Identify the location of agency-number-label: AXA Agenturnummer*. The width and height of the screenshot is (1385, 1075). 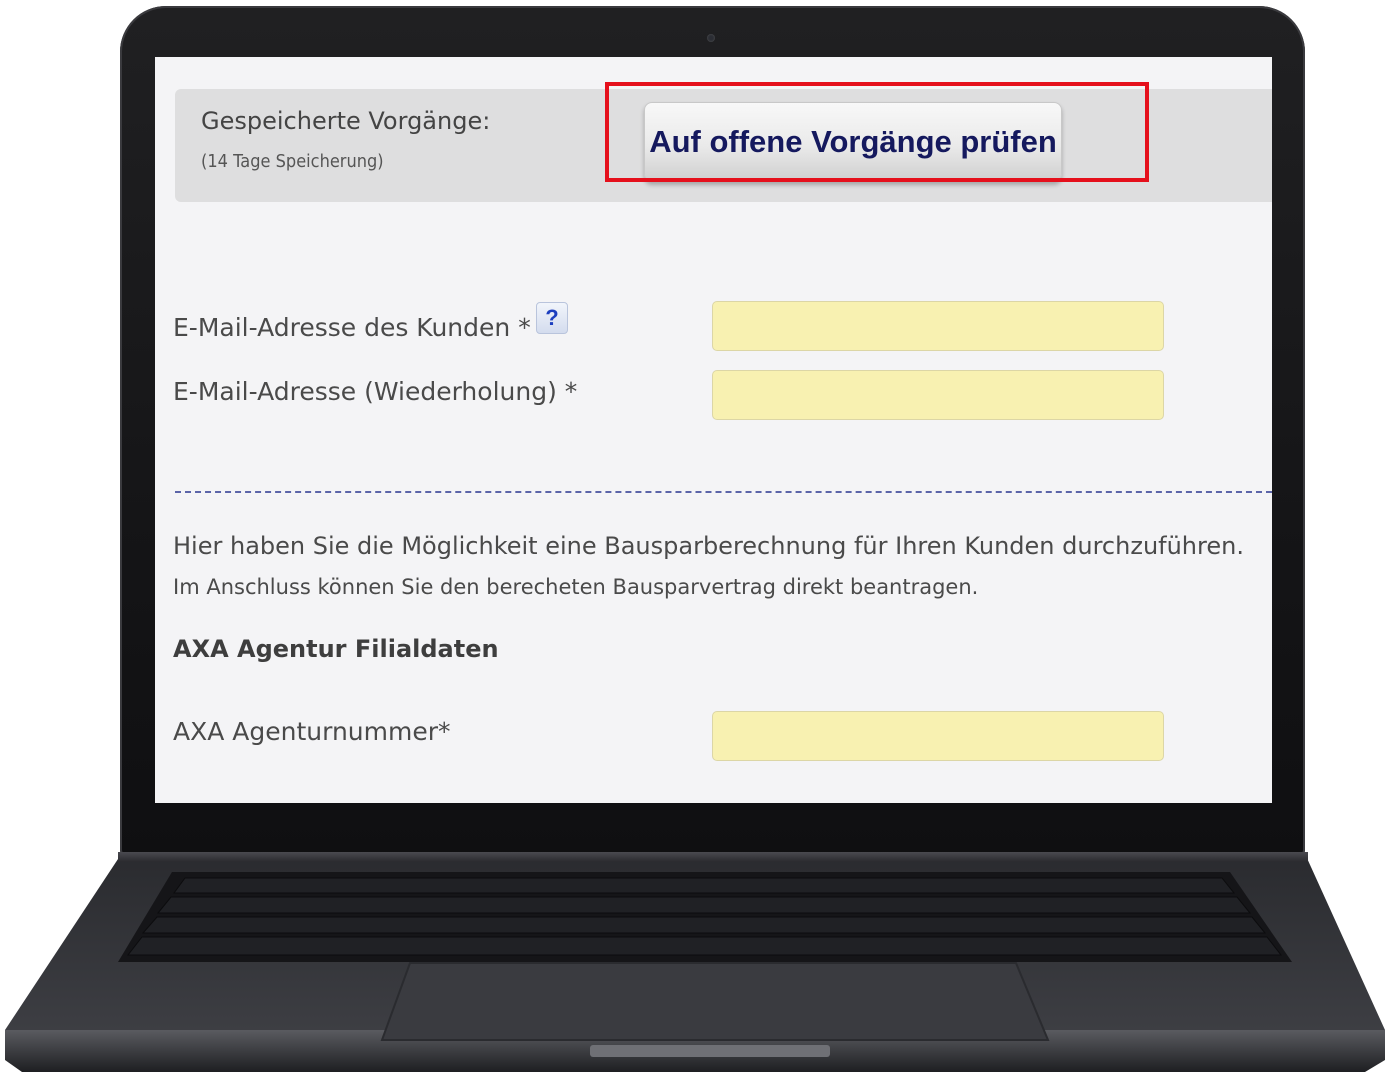
(312, 731).